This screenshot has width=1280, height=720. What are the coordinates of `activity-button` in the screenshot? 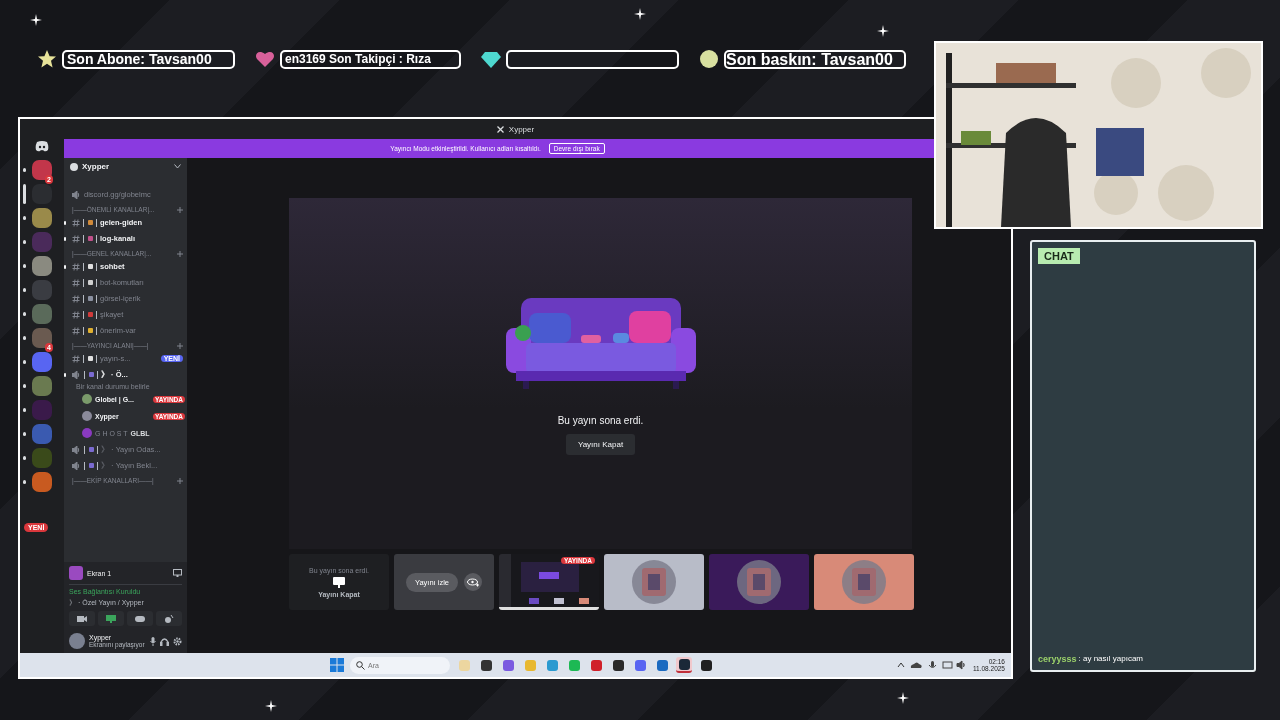 It's located at (140, 618).